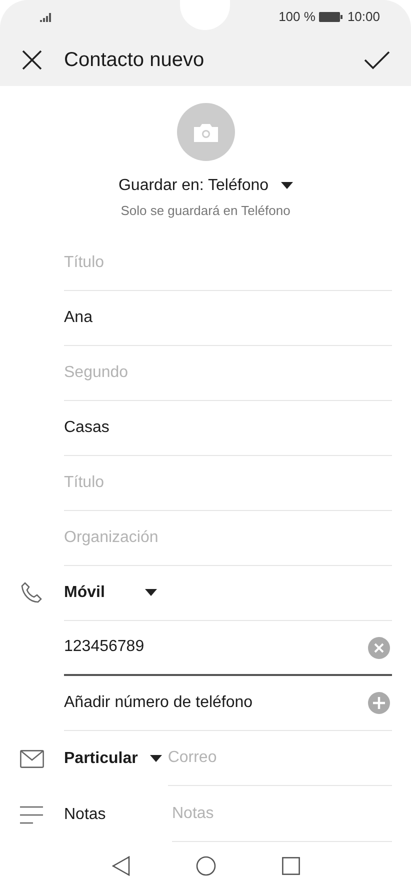 The image size is (411, 892). I want to click on email-field: Correo, so click(280, 758).